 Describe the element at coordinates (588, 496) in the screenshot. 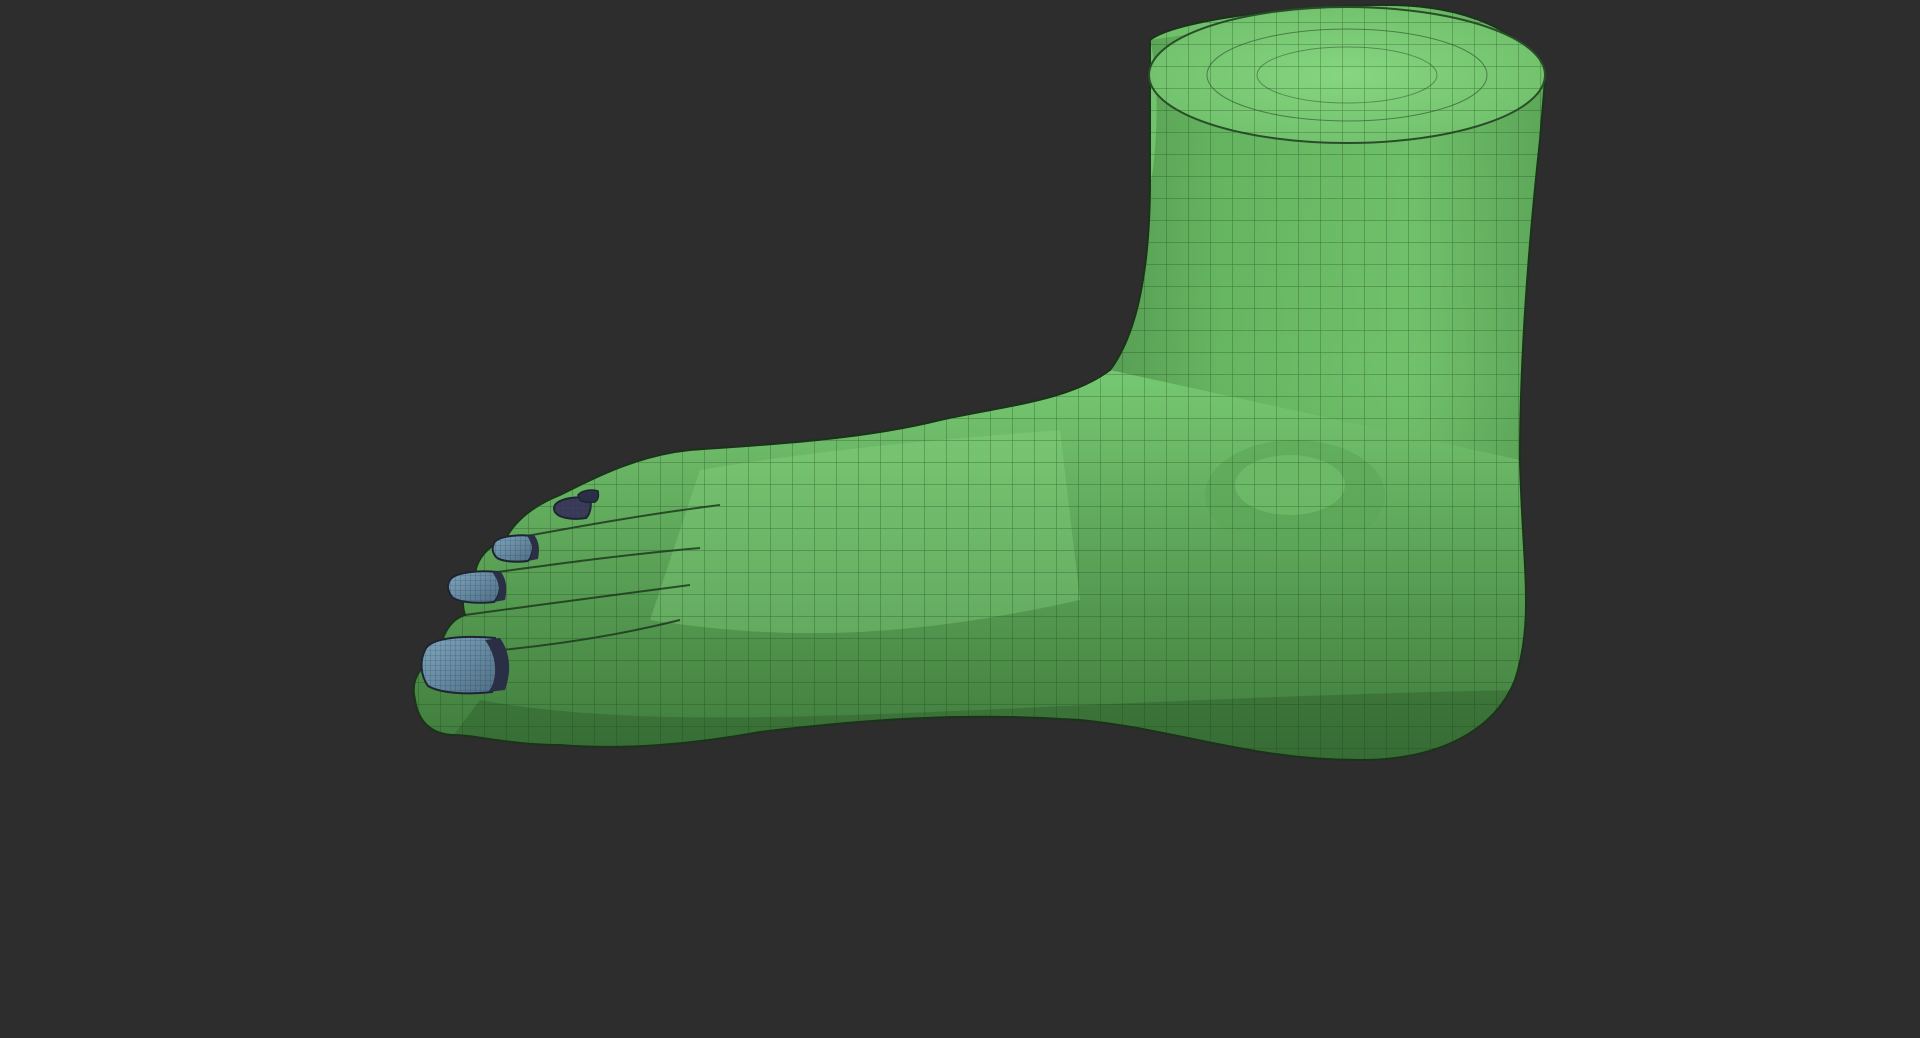

I see `little-toe-nail` at that location.